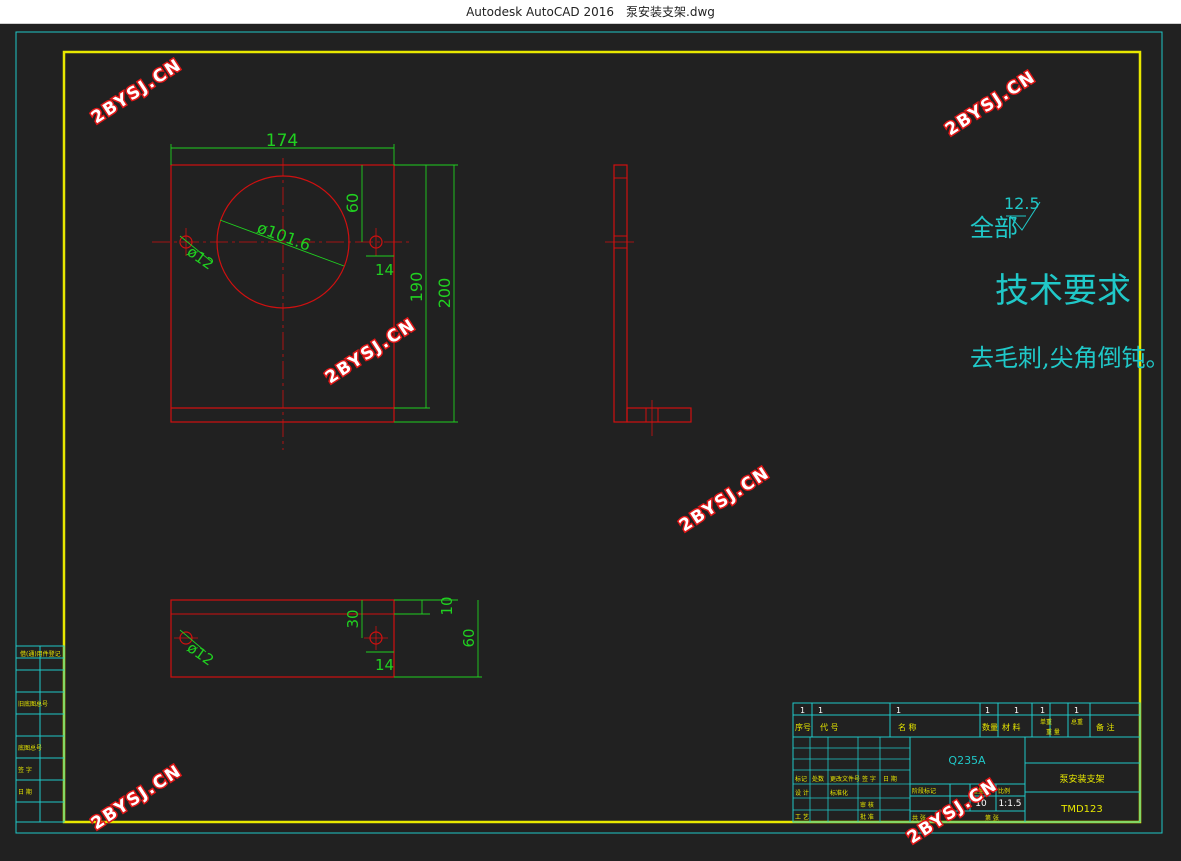 The width and height of the screenshot is (1181, 861). I want to click on dim-circle-text: ø101.6, so click(284, 236).